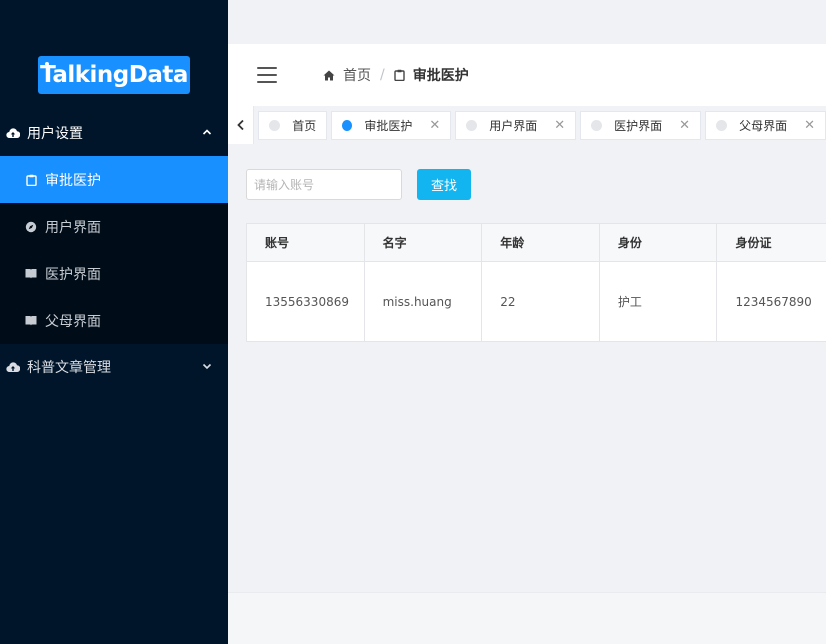  Describe the element at coordinates (306, 242) in the screenshot. I see `column-header: 账号` at that location.